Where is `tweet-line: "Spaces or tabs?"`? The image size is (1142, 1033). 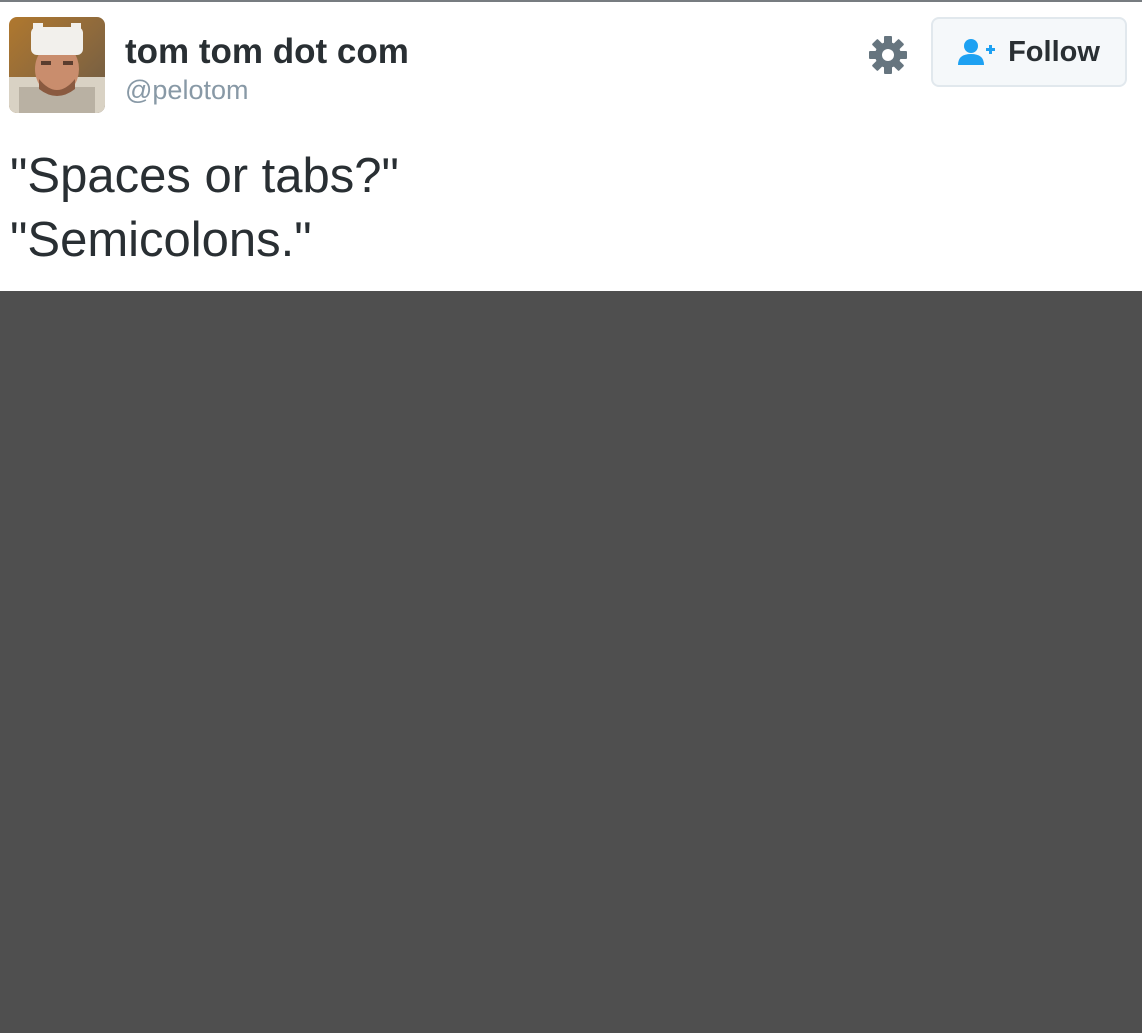 tweet-line: "Spaces or tabs?" is located at coordinates (204, 176).